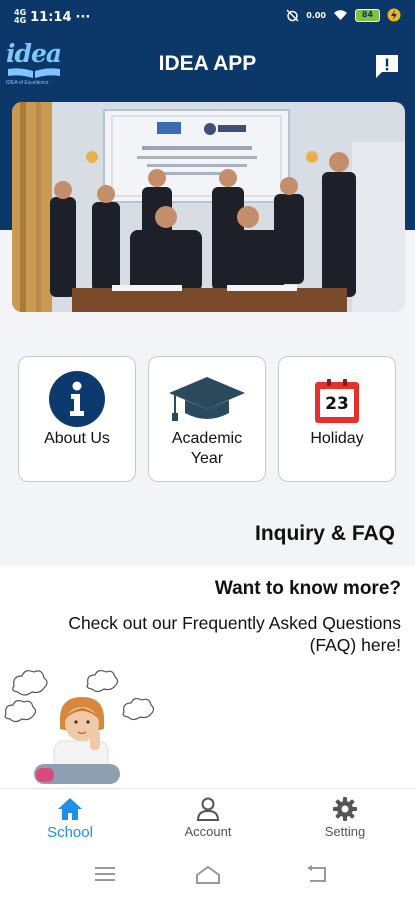 Image resolution: width=415 pixels, height=900 pixels. Describe the element at coordinates (51, 17) in the screenshot. I see `status-time: 11:14` at that location.